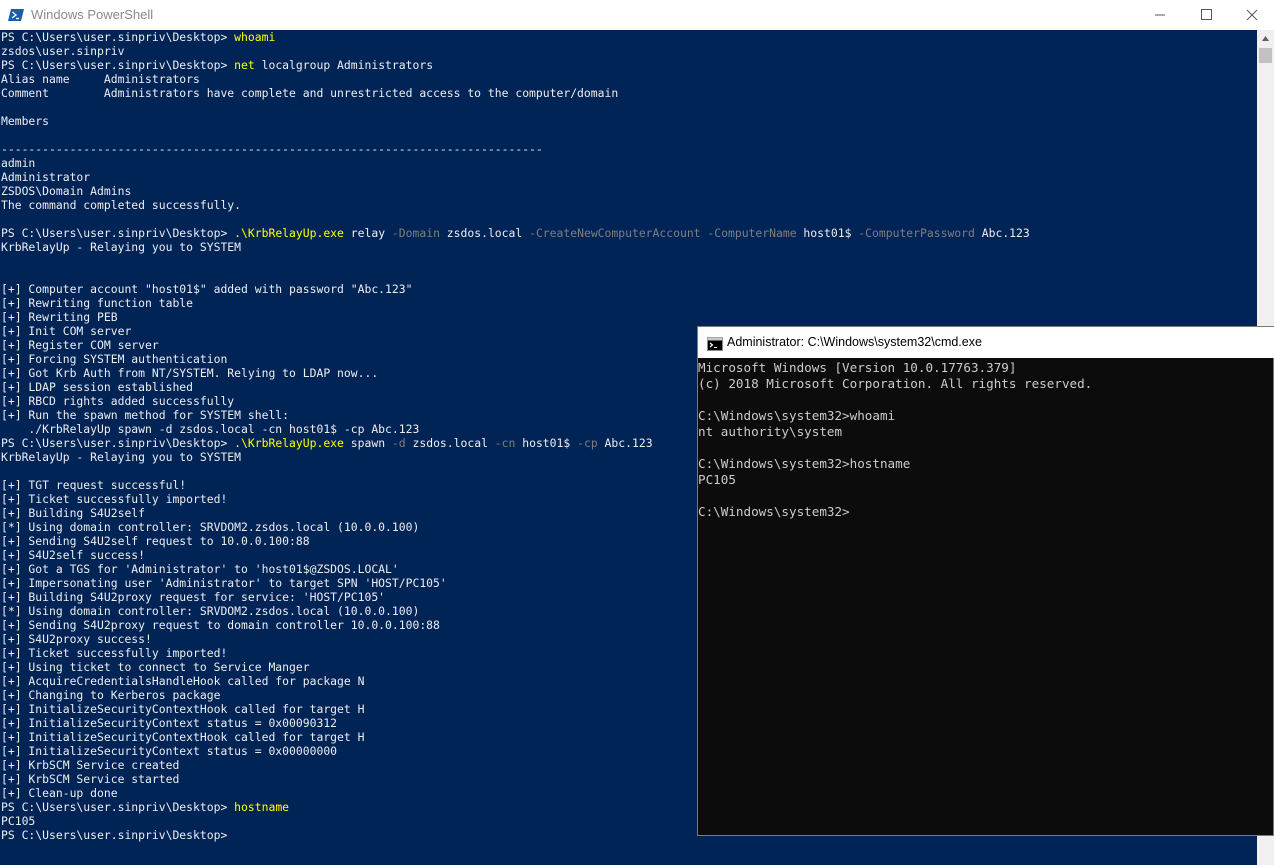  I want to click on command-token: net, so click(244, 65).